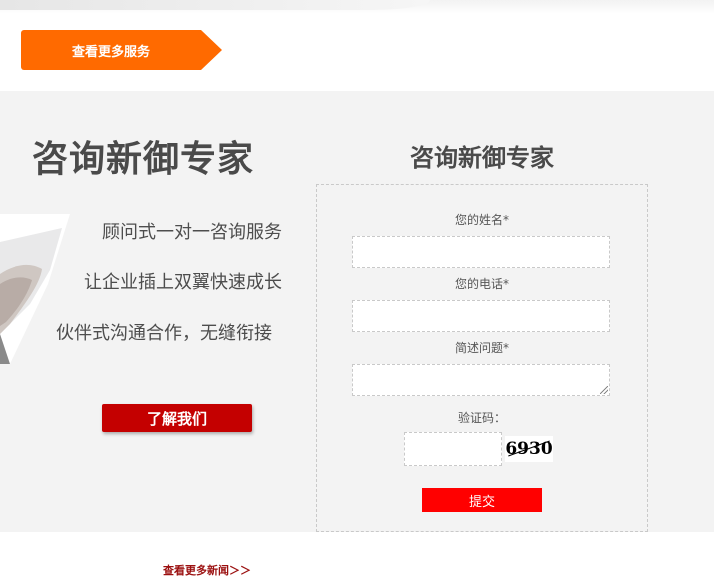 The image size is (714, 578). I want to click on bullet-text: 顾问式一对一咨询服务, so click(192, 232).